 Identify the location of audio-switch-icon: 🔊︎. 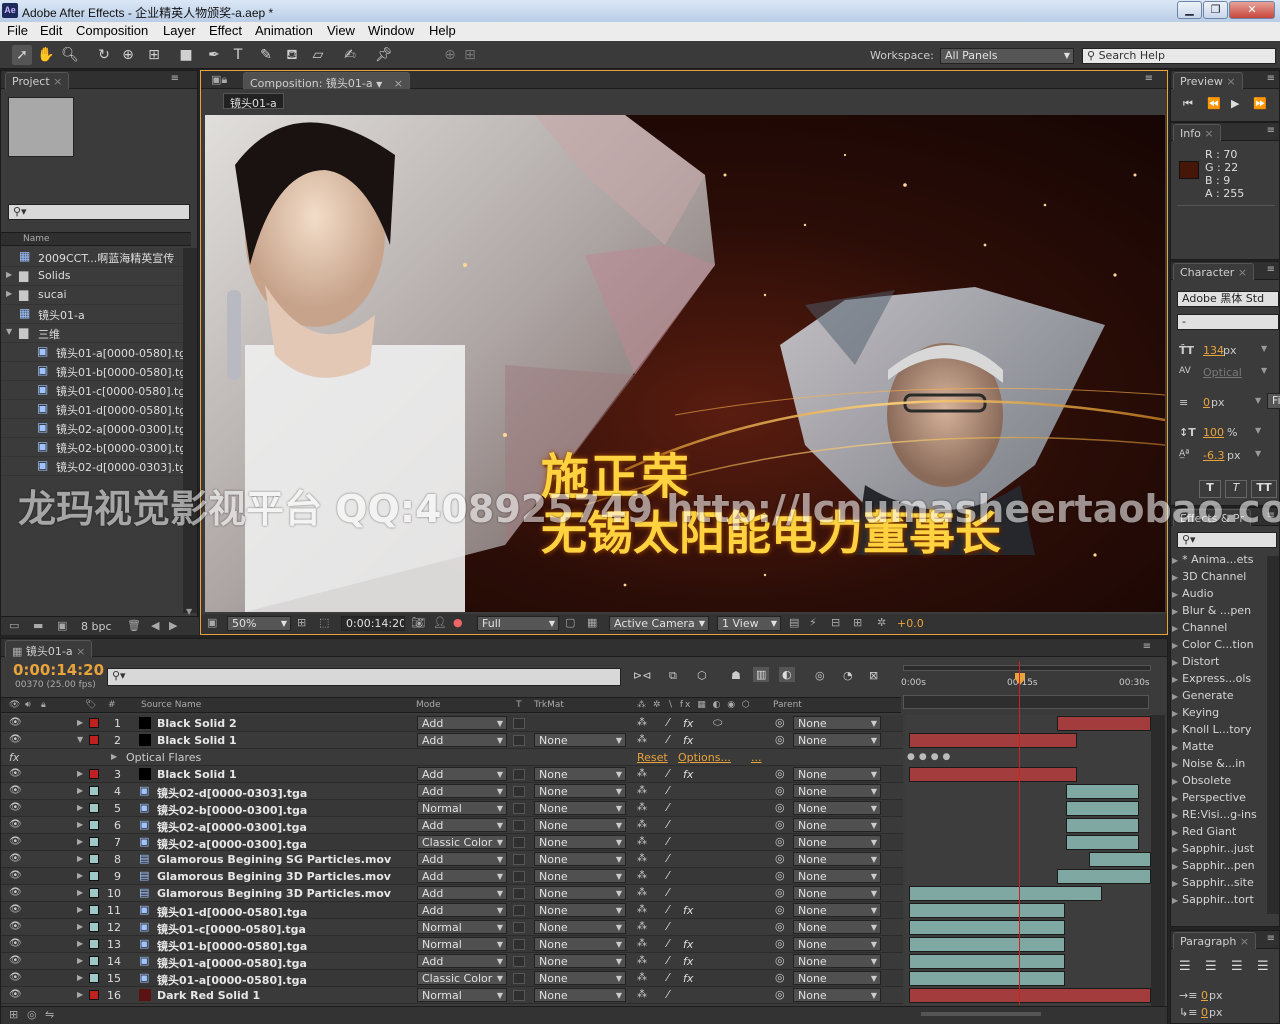
(28, 705).